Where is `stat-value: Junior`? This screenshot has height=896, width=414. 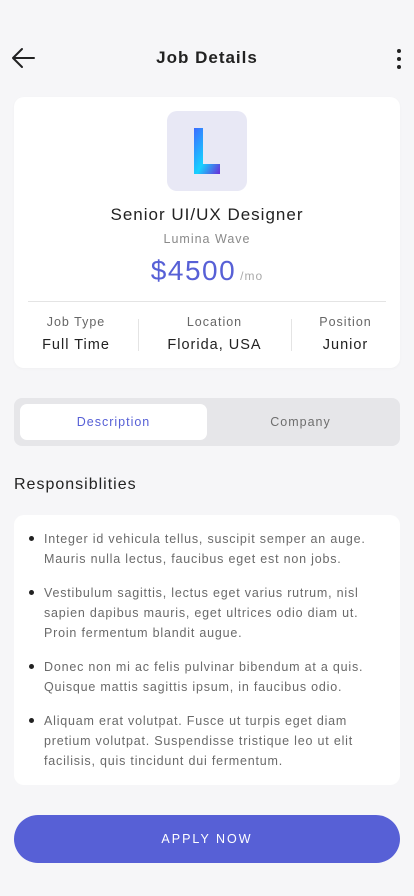 stat-value: Junior is located at coordinates (345, 345).